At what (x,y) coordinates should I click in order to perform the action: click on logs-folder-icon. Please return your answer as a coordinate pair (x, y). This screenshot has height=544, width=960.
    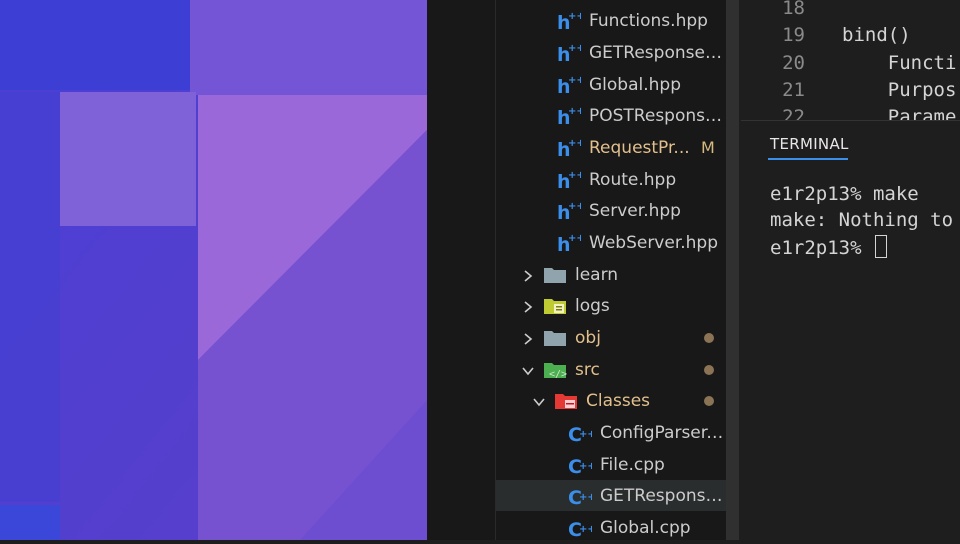
    Looking at the image, I should click on (555, 306).